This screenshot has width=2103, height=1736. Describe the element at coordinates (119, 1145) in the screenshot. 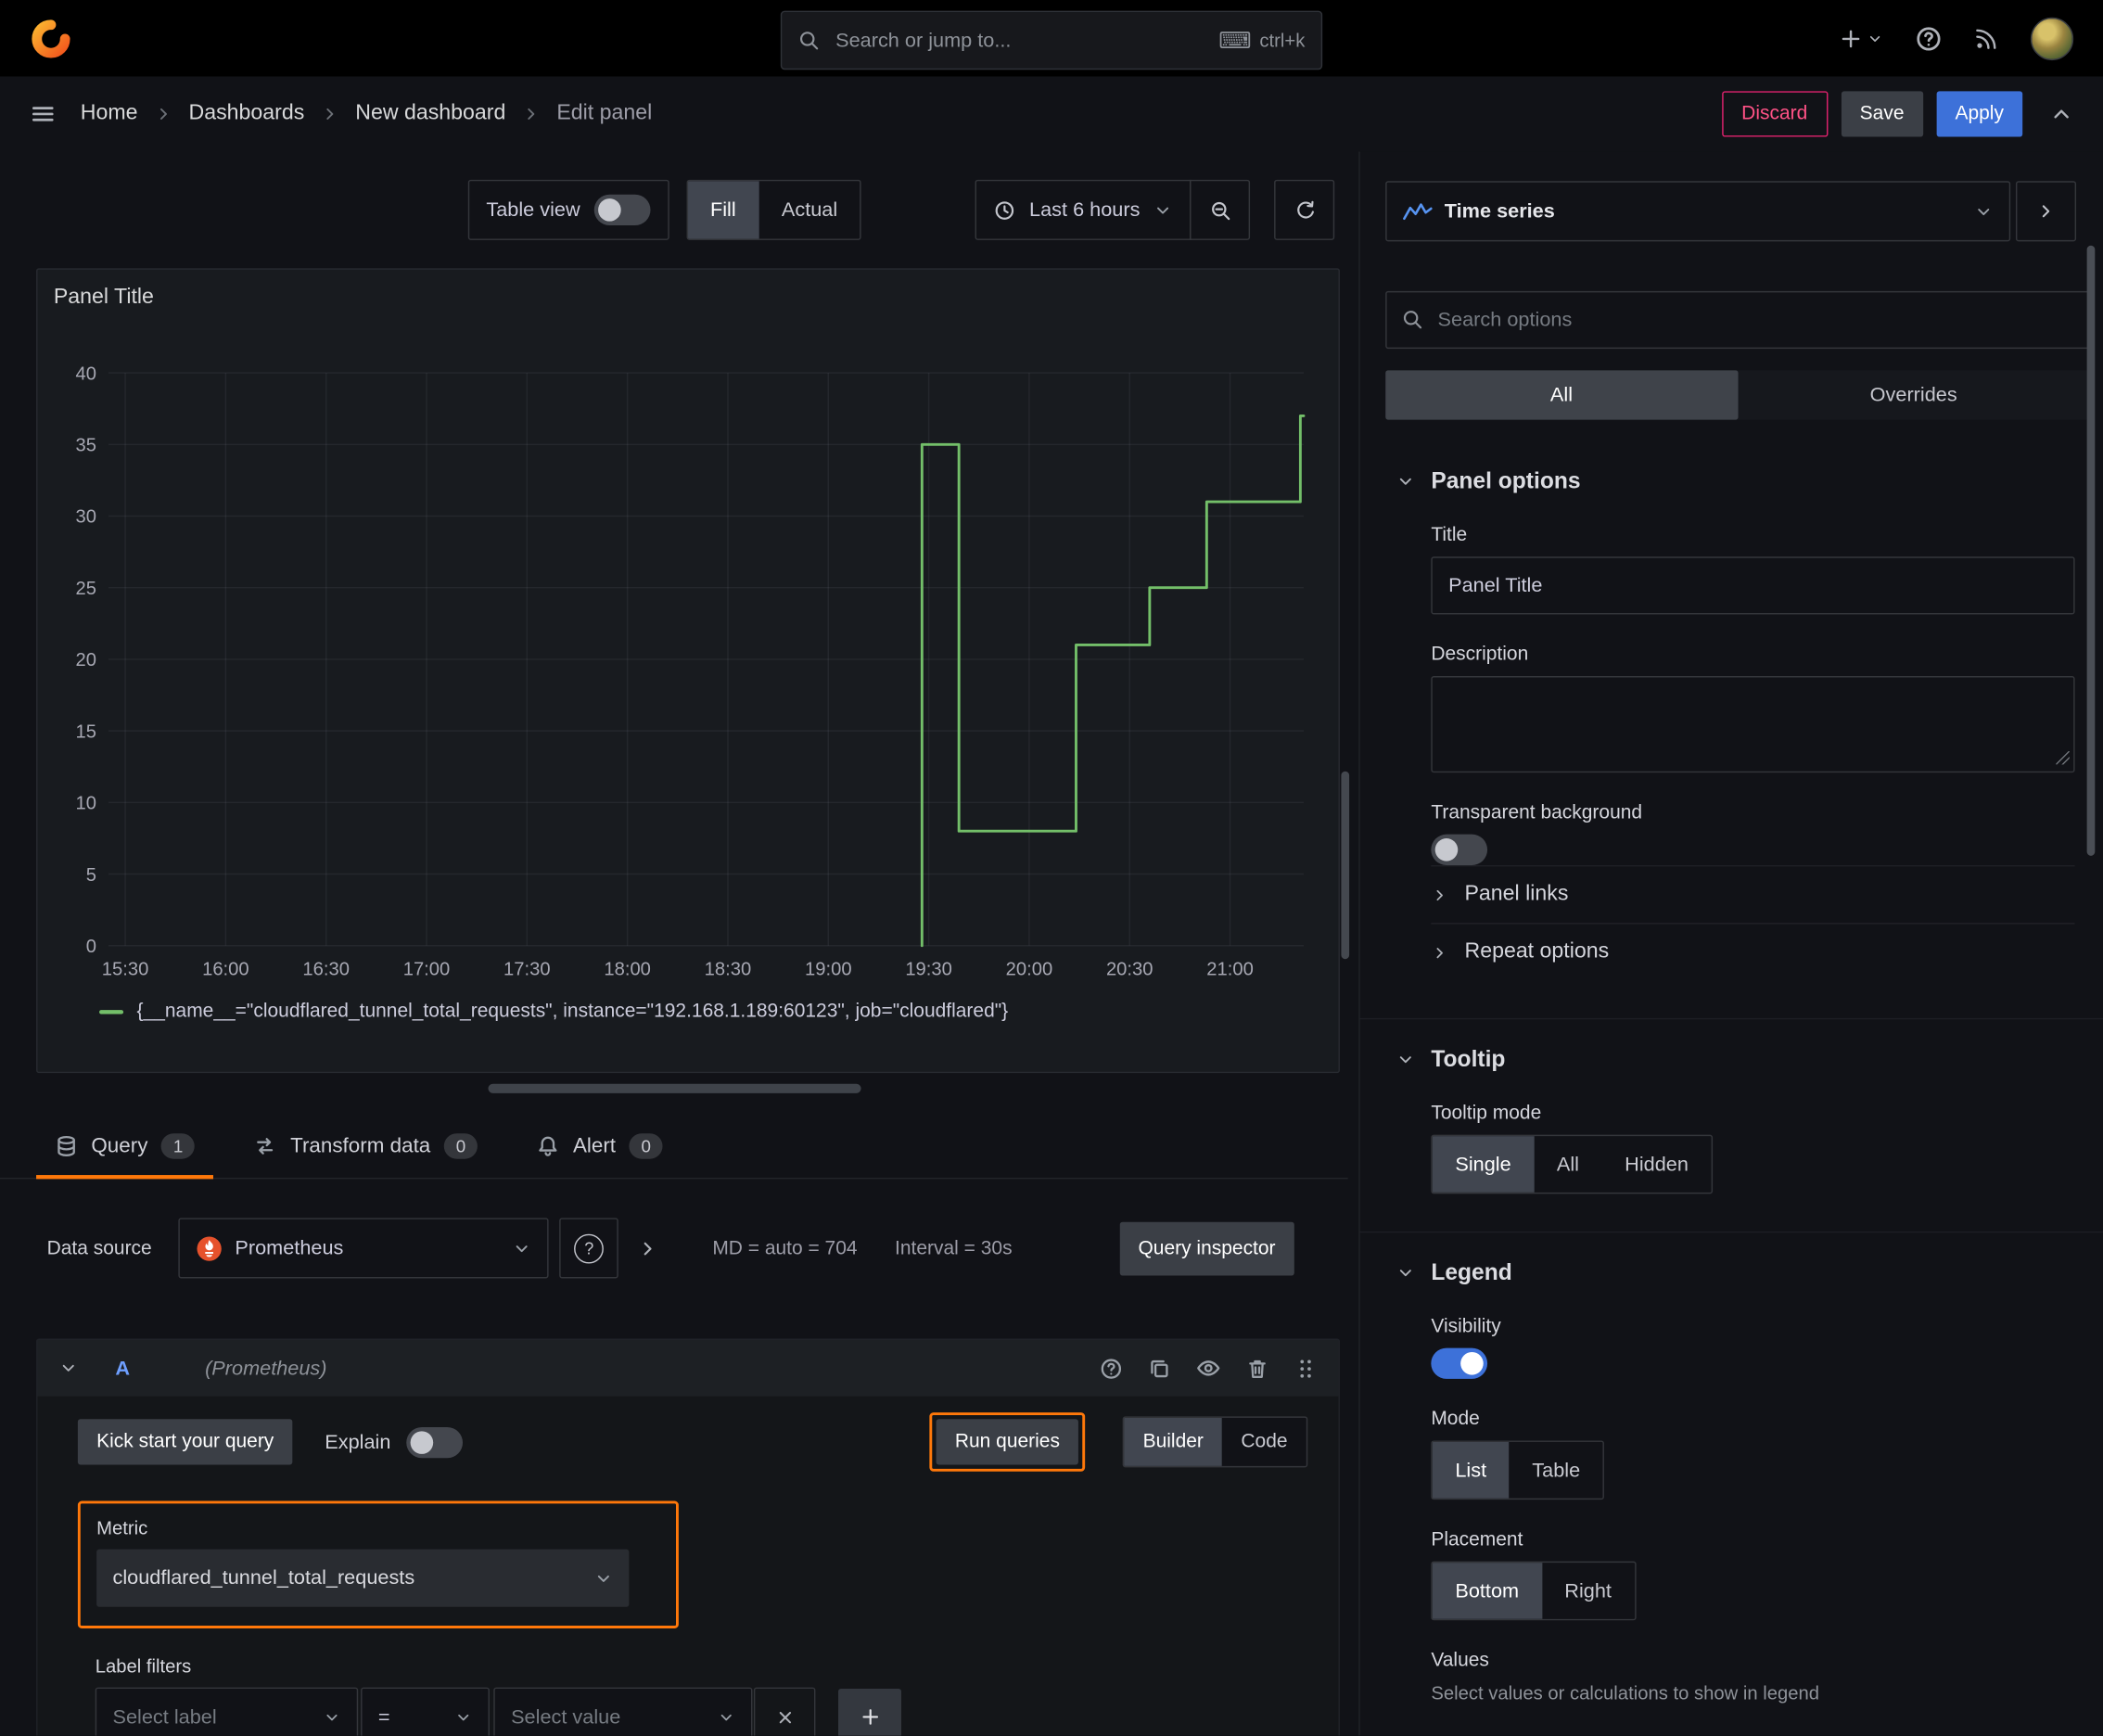

I see `tab-query-label: Query` at that location.